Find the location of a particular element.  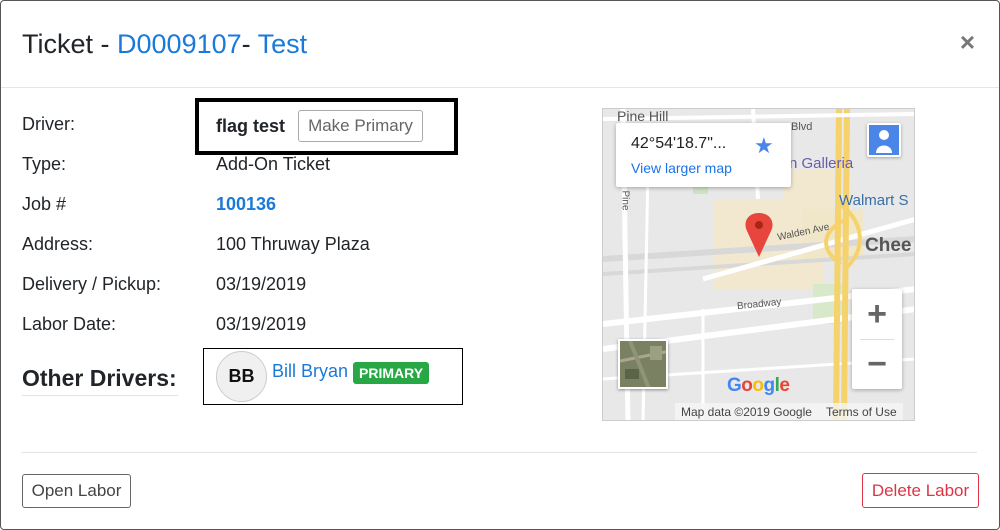

close-icon: × is located at coordinates (967, 42).